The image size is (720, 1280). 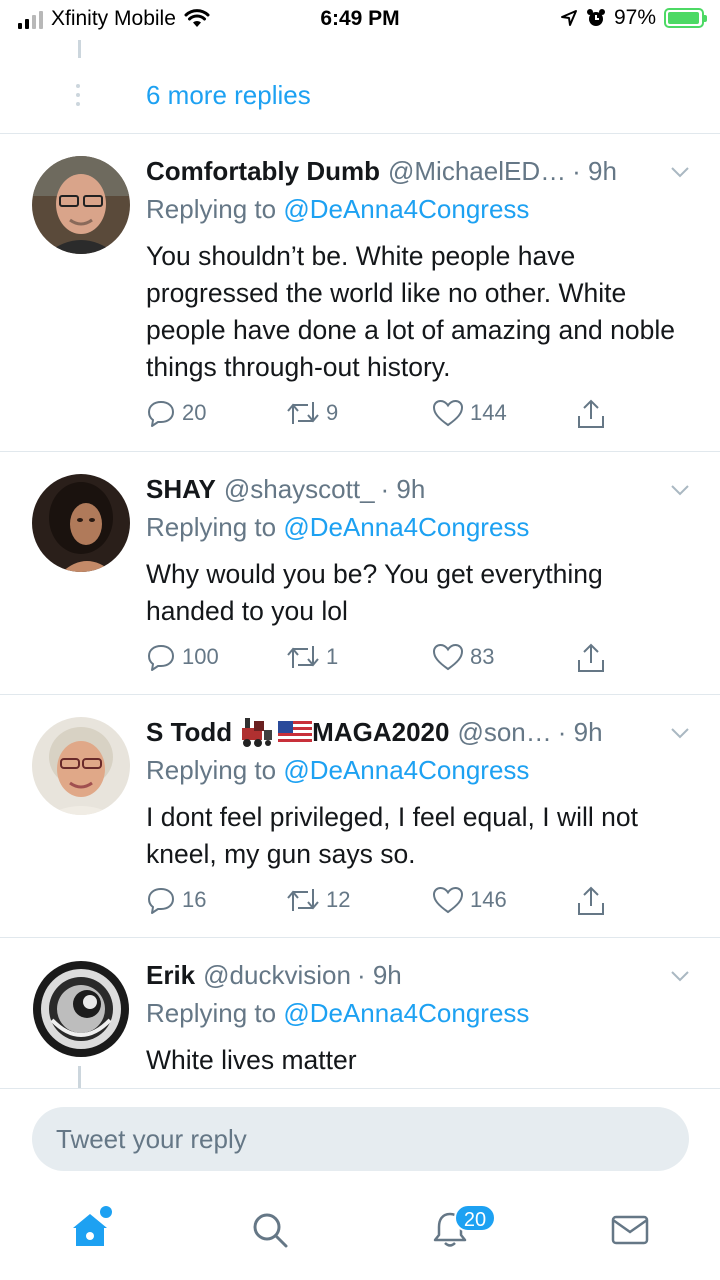 I want to click on tweet-header: S Todd MAGA2020 @son… · 9h, so click(x=408, y=732).